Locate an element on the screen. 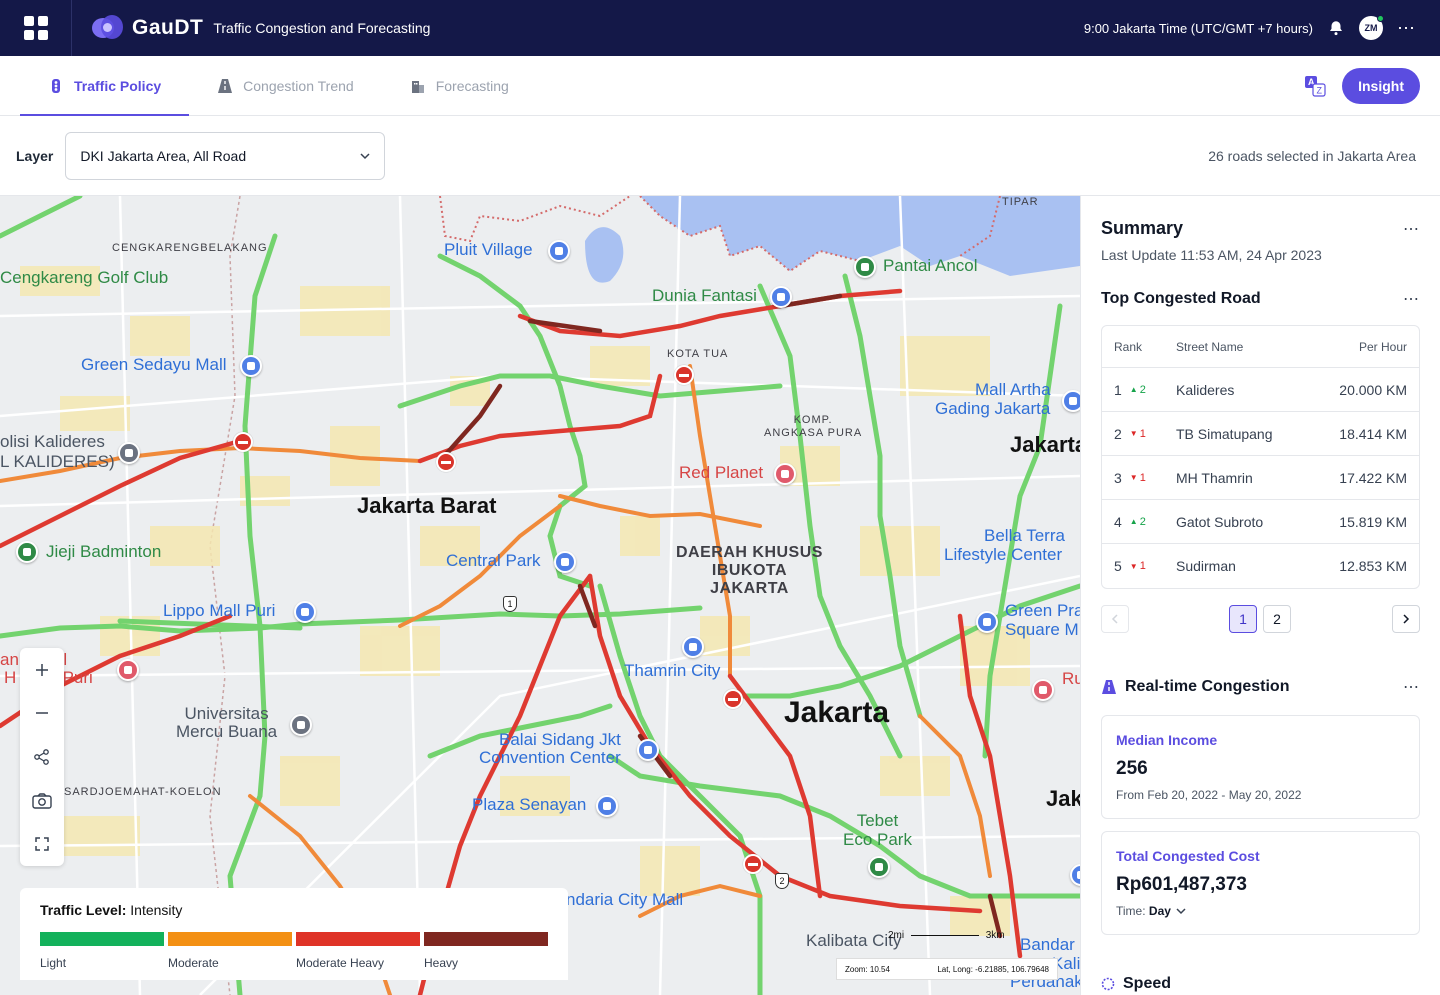 Image resolution: width=1440 pixels, height=995 pixels. map-poi-label: Pantai Ancol is located at coordinates (930, 265).